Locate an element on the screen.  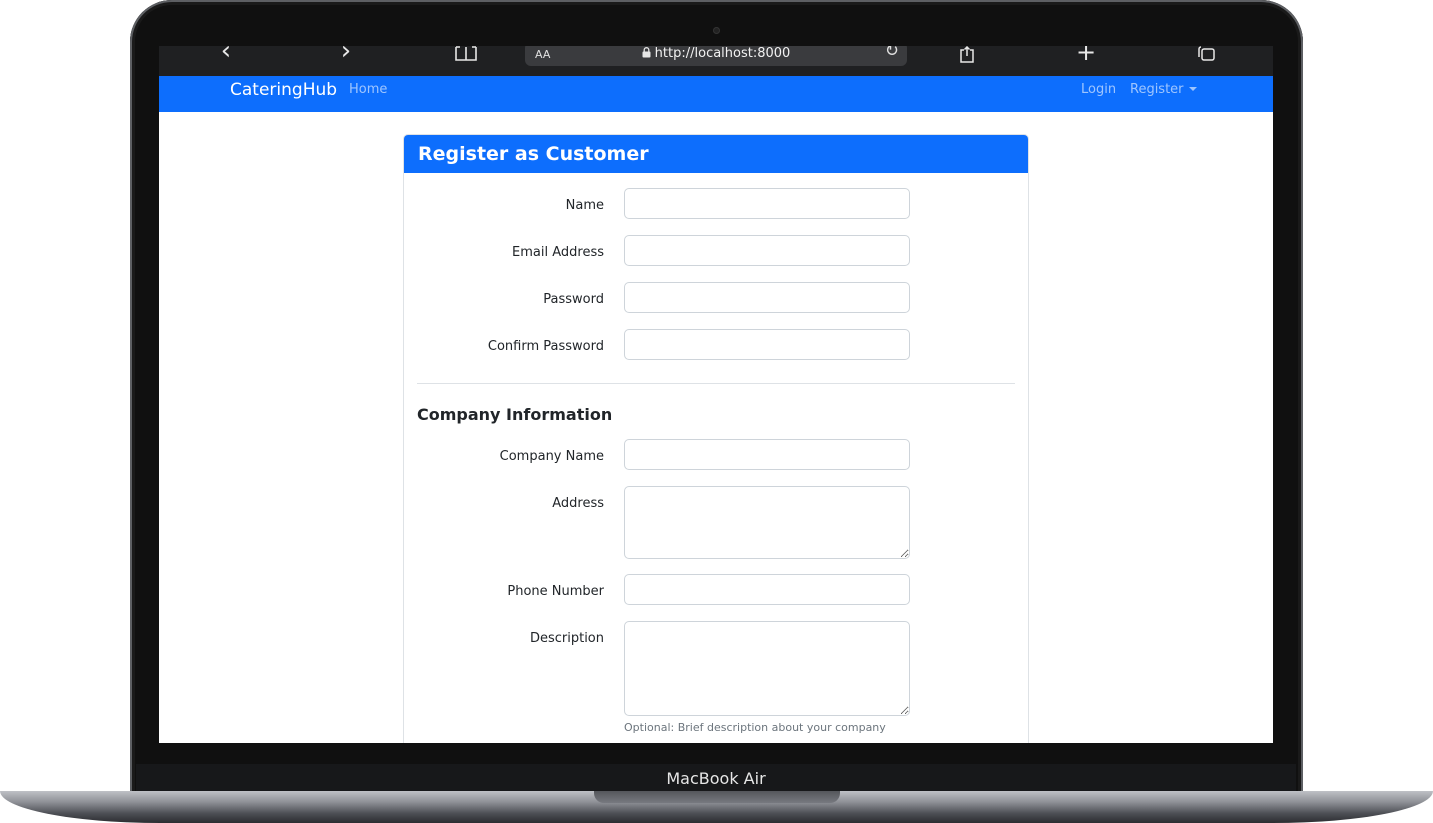
device-label: MacBook Air is located at coordinates (716, 777).